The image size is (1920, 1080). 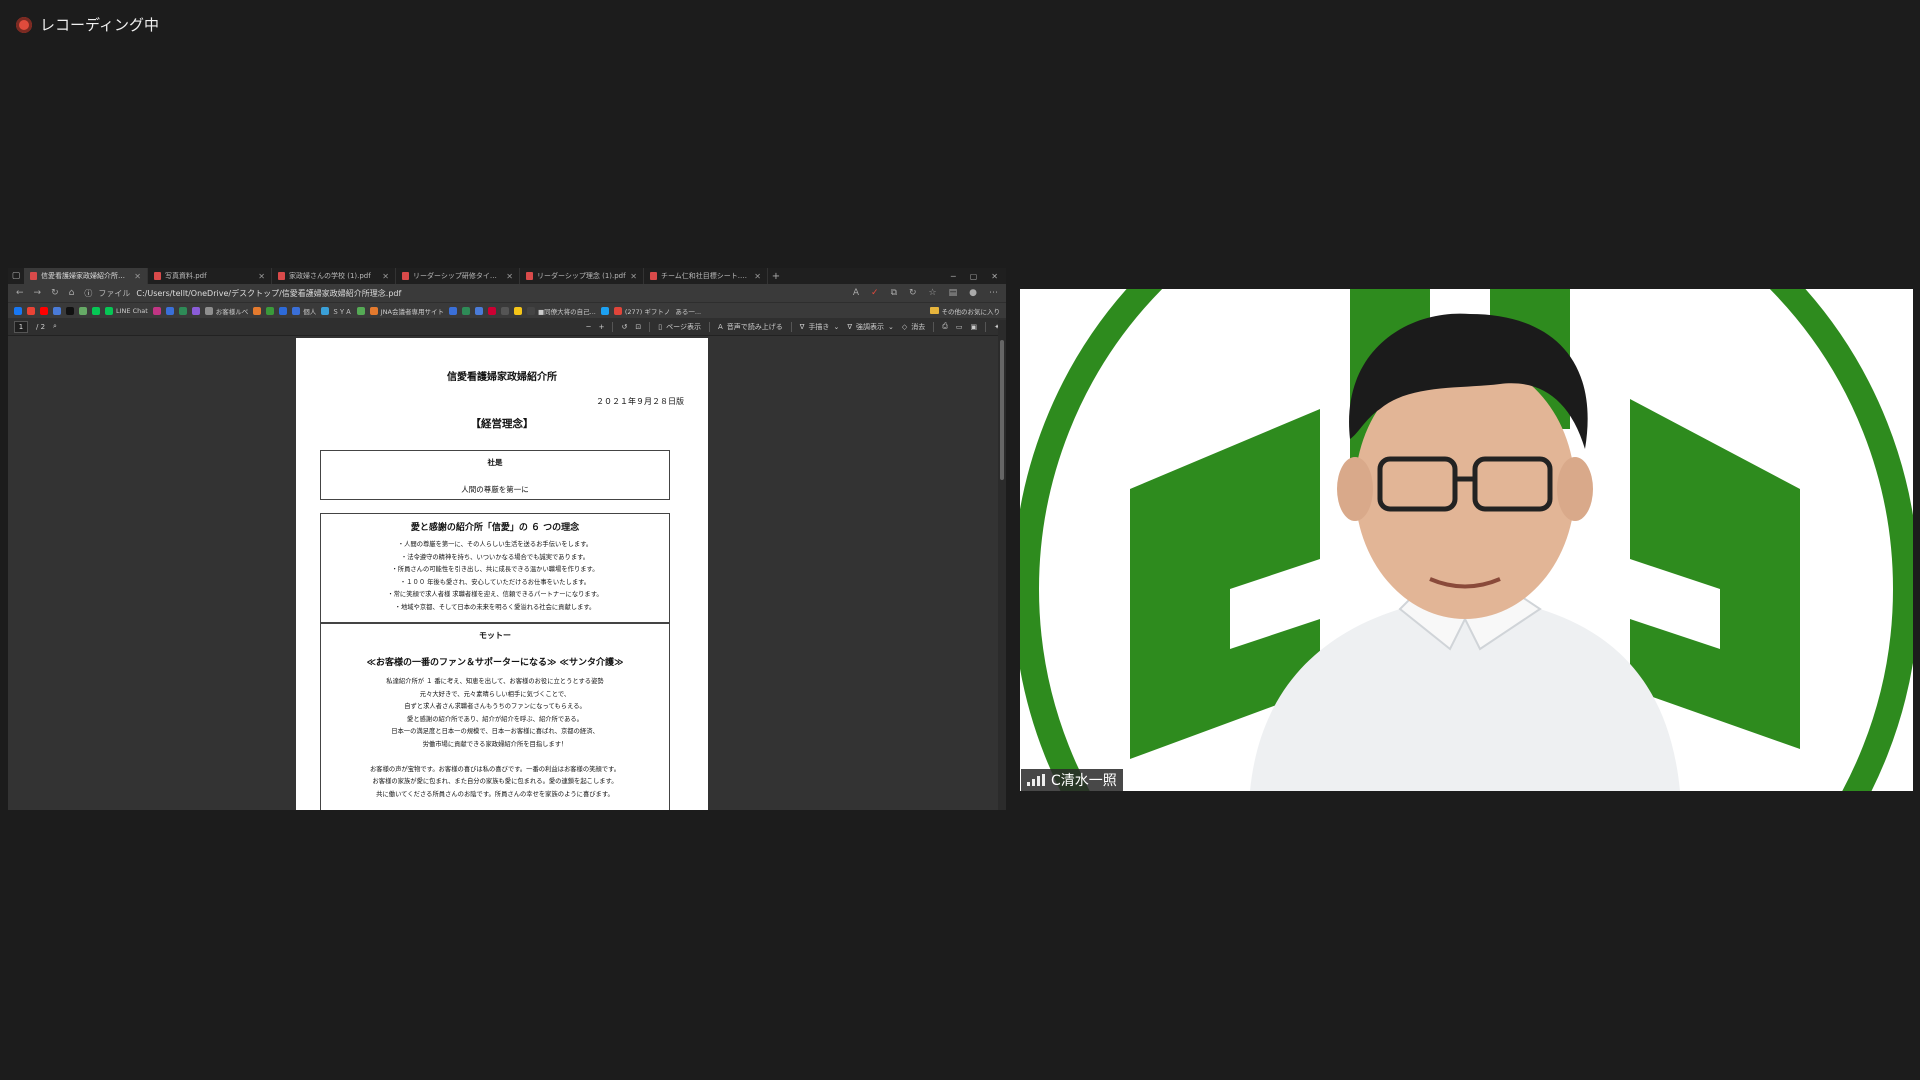 What do you see at coordinates (126, 310) in the screenshot?
I see `bookmark-item: LINE Chat` at bounding box center [126, 310].